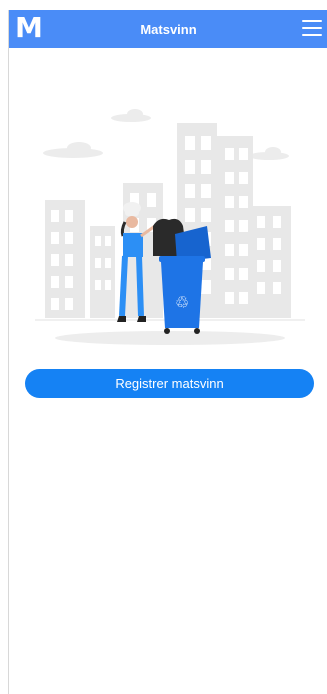 The width and height of the screenshot is (327, 694). What do you see at coordinates (29, 28) in the screenshot?
I see `app-logo: M` at bounding box center [29, 28].